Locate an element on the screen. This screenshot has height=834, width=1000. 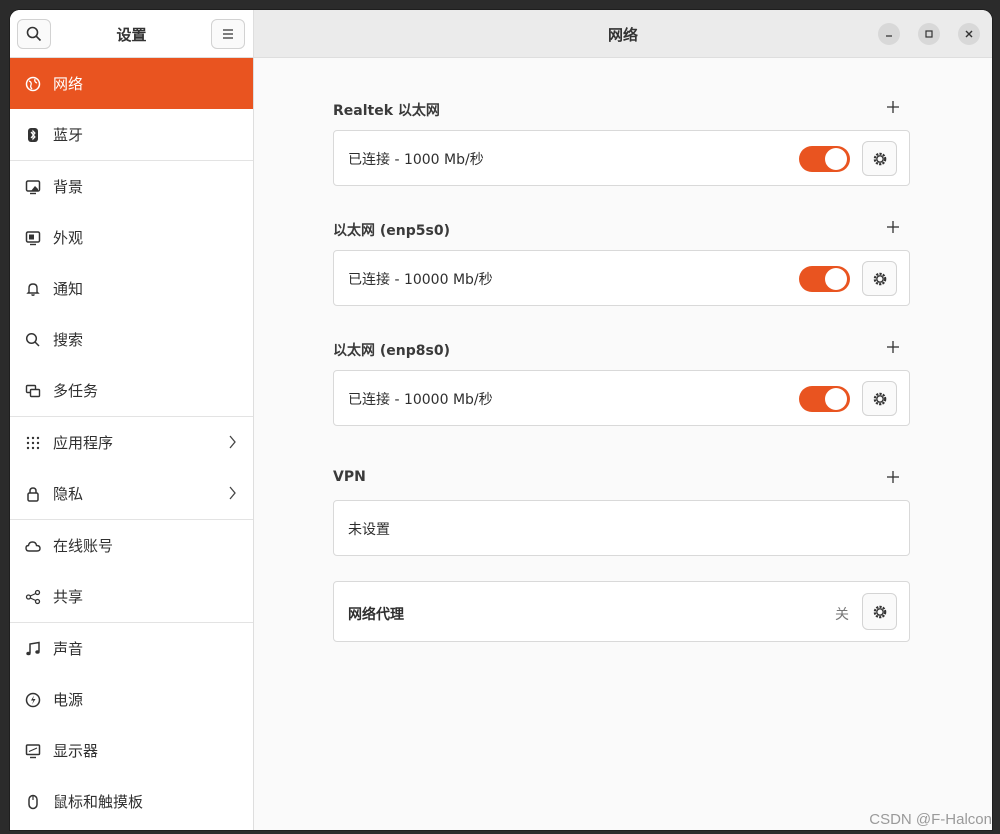
connection-status: 已连接 - 1000 Mb/秒 is located at coordinates (416, 160).